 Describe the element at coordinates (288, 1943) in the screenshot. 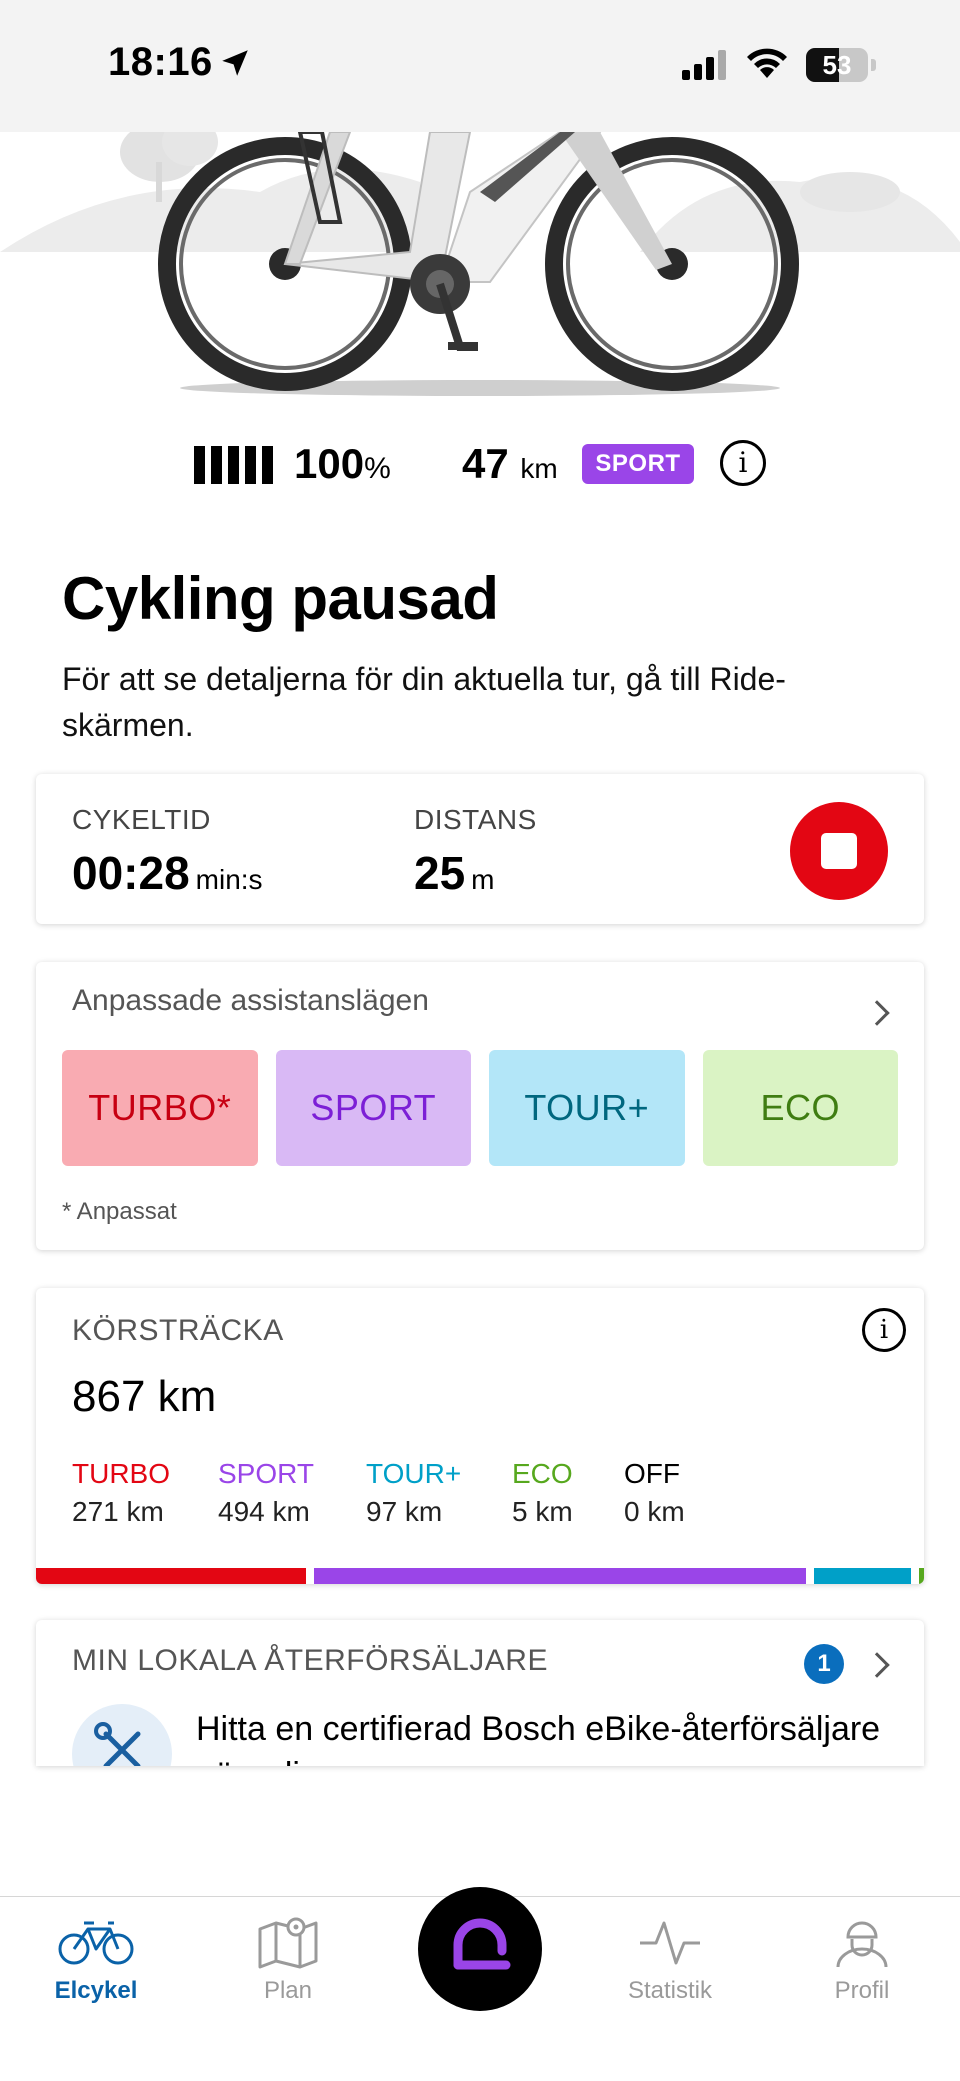

I see `map-icon` at that location.